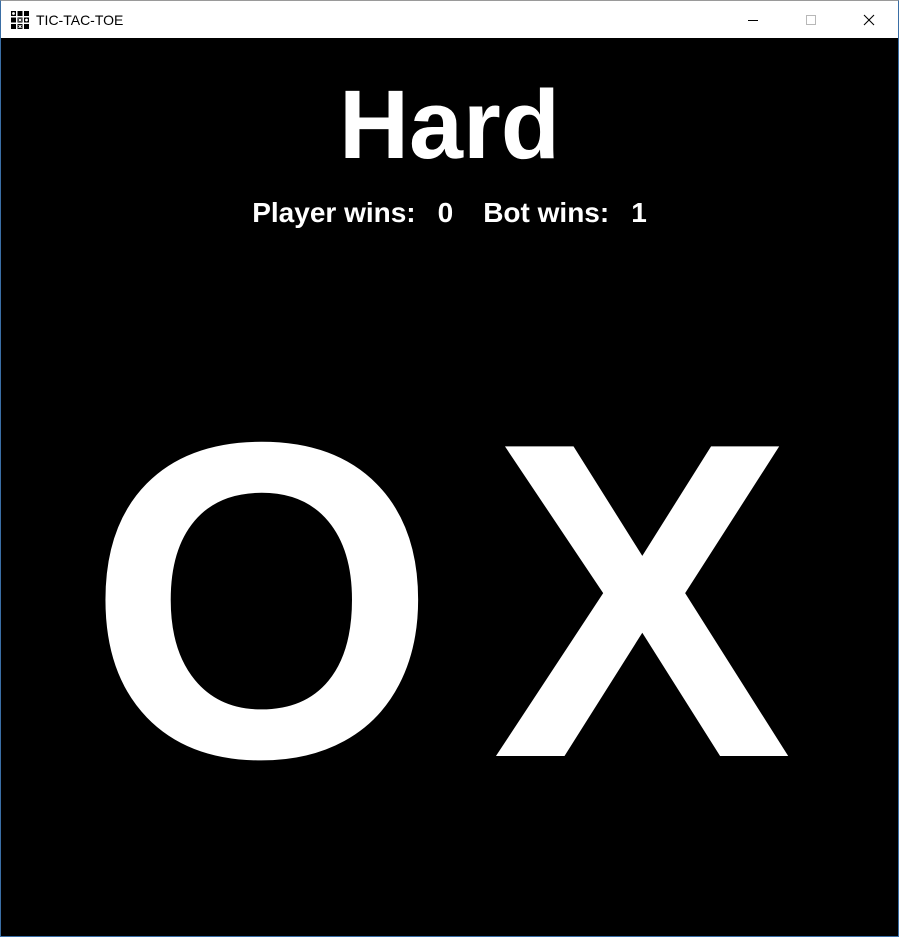 The width and height of the screenshot is (899, 937). I want to click on score-line: Player wins: 0 Bot wins: 1, so click(449, 213).